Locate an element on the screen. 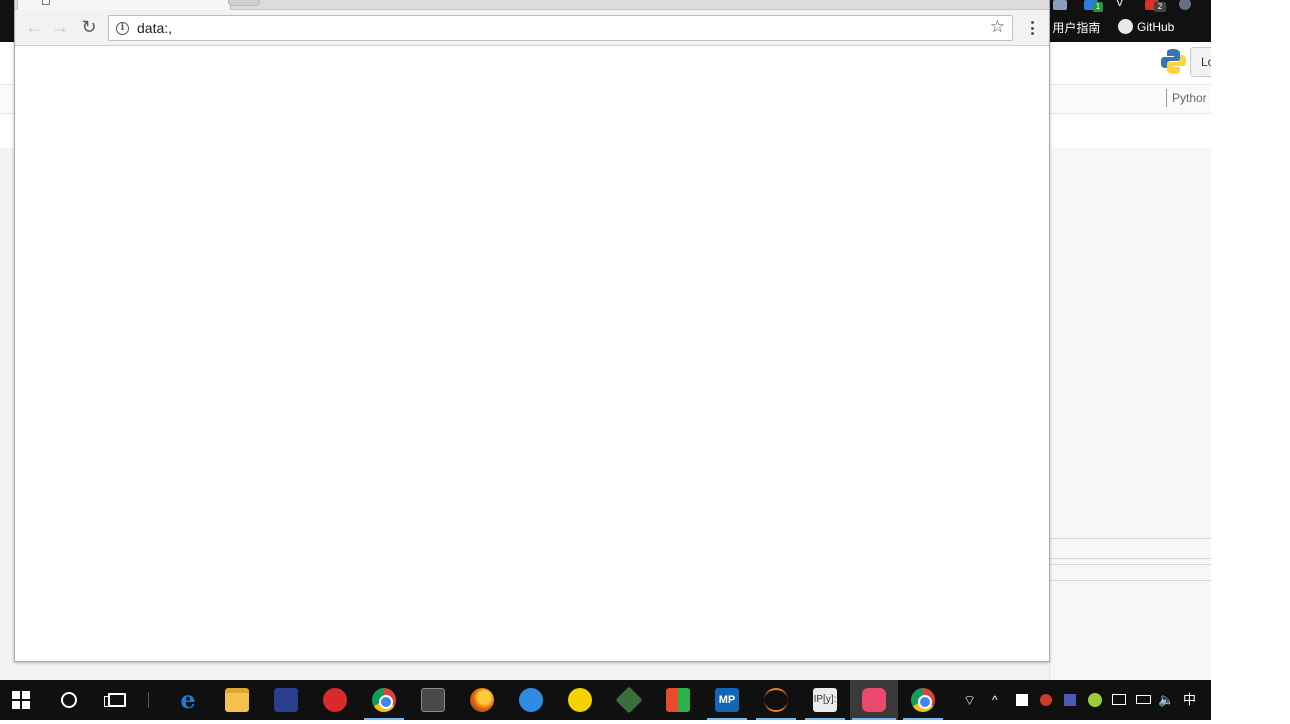 The image size is (1290, 724). extension-badge: 2 is located at coordinates (1160, 7).